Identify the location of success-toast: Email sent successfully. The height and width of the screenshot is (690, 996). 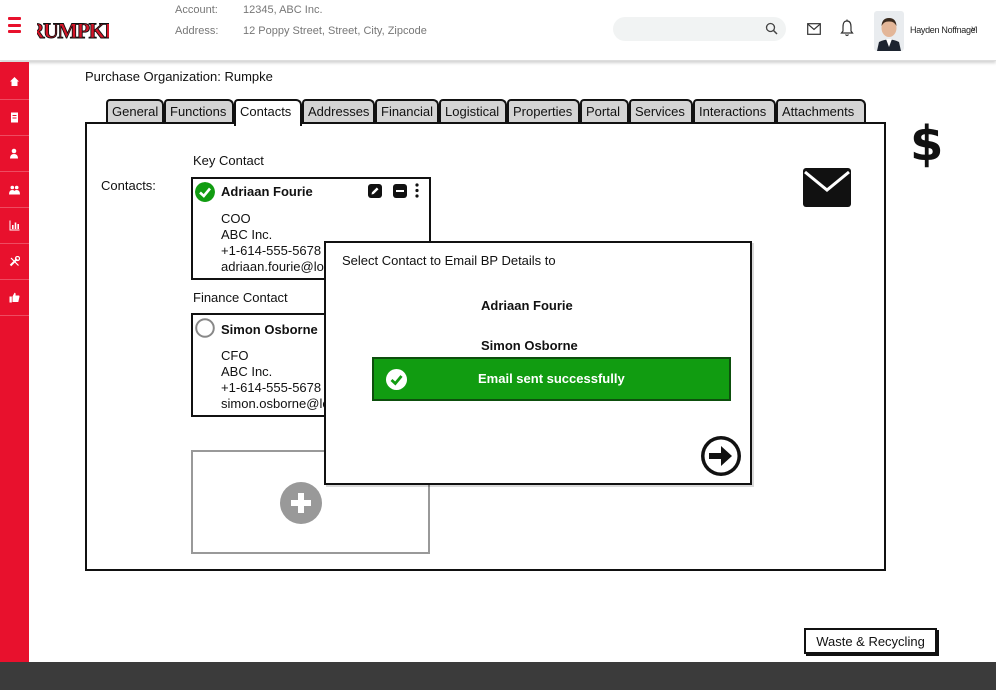
(551, 379).